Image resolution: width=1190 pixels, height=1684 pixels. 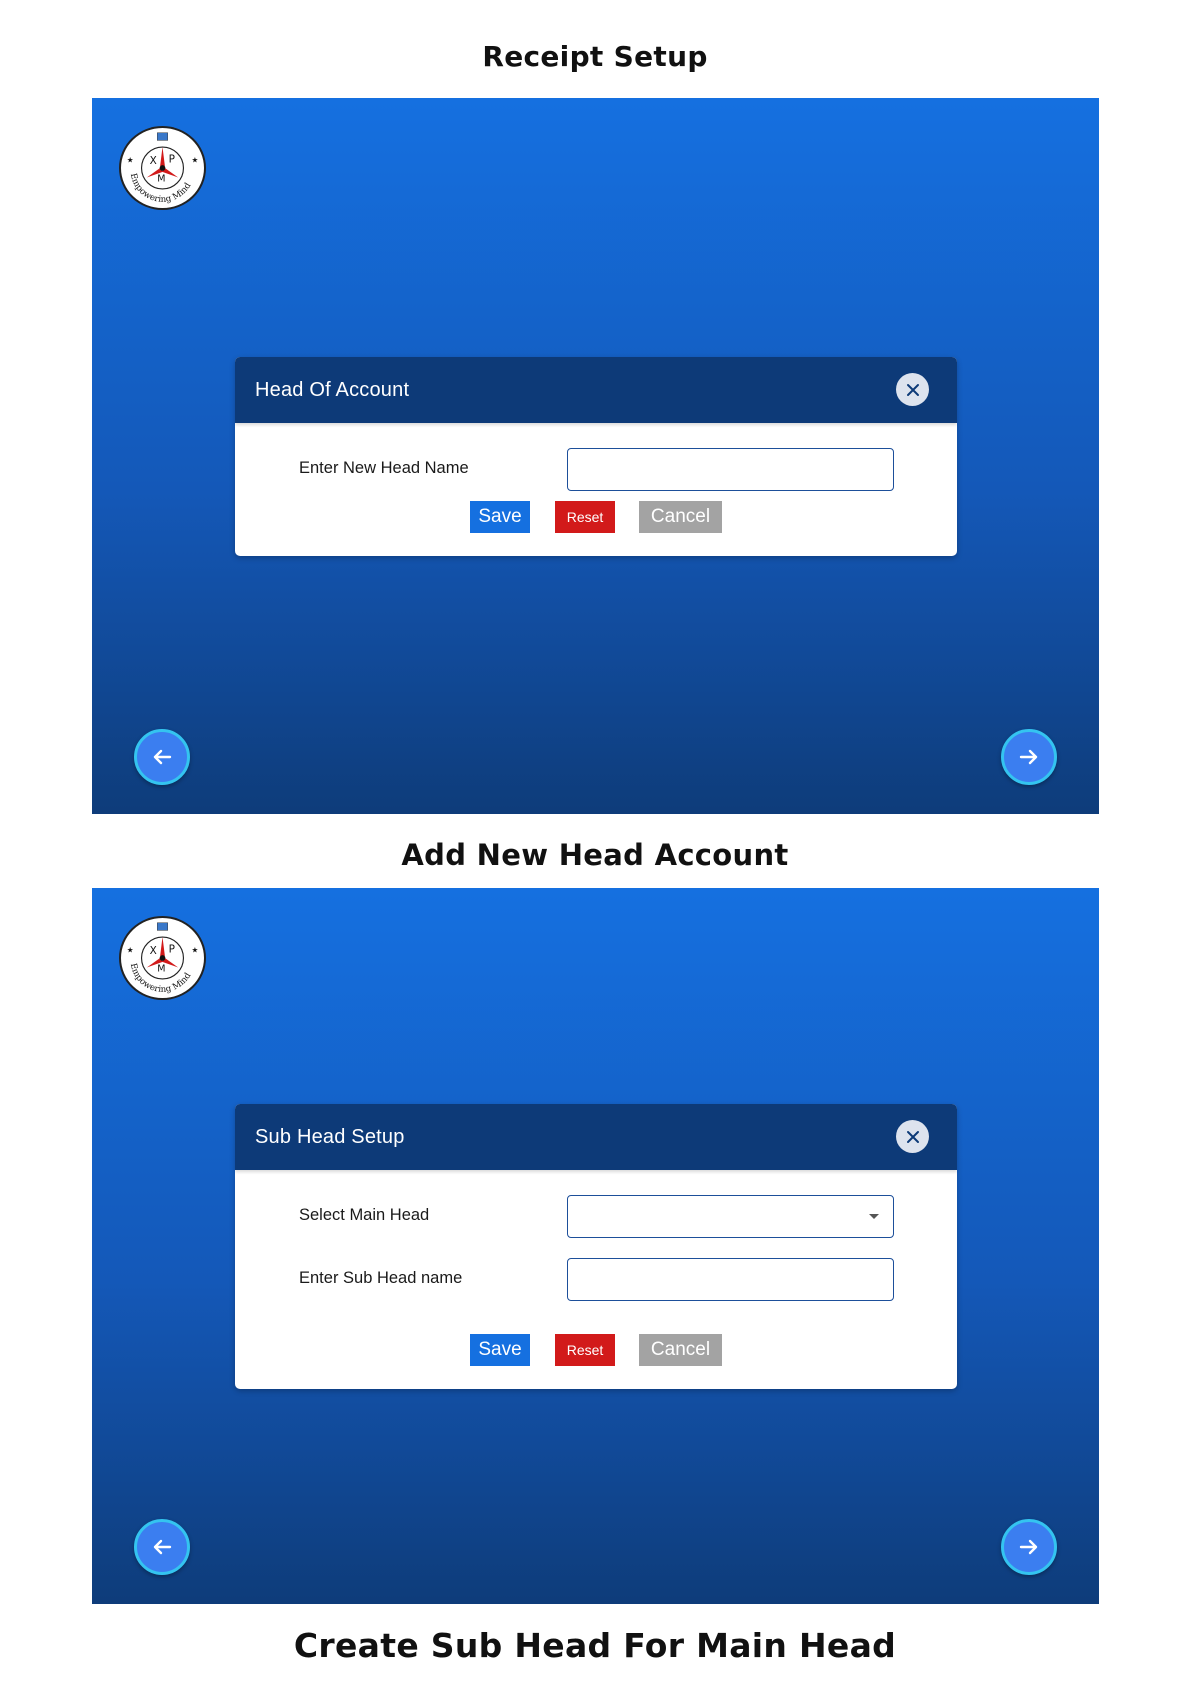 What do you see at coordinates (595, 1645) in the screenshot?
I see `caption-create-sub-head: Create Sub Head For Main Head` at bounding box center [595, 1645].